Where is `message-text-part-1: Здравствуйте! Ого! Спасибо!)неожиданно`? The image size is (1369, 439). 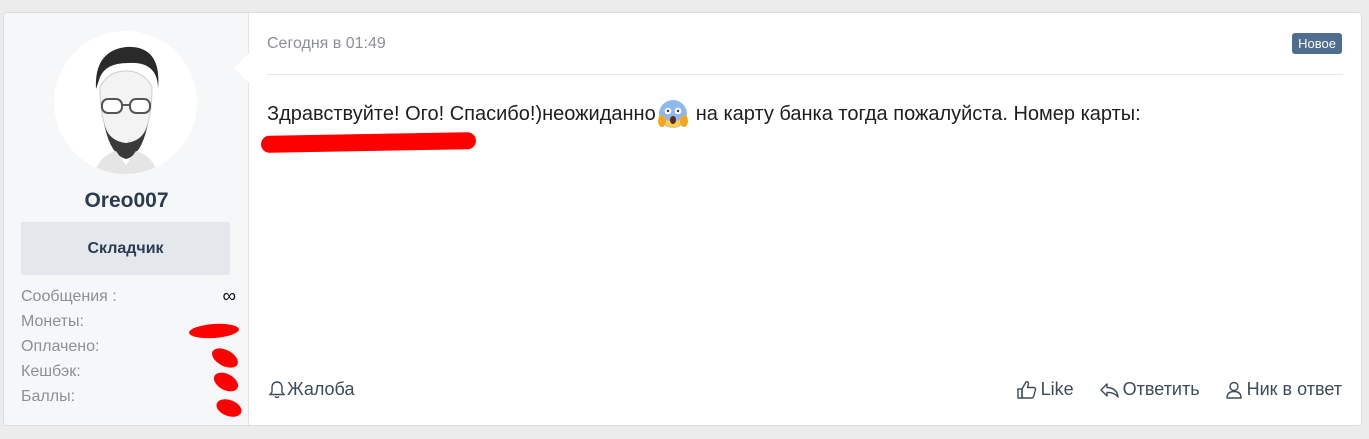 message-text-part-1: Здравствуйте! Ого! Спасибо!)неожиданно is located at coordinates (461, 113).